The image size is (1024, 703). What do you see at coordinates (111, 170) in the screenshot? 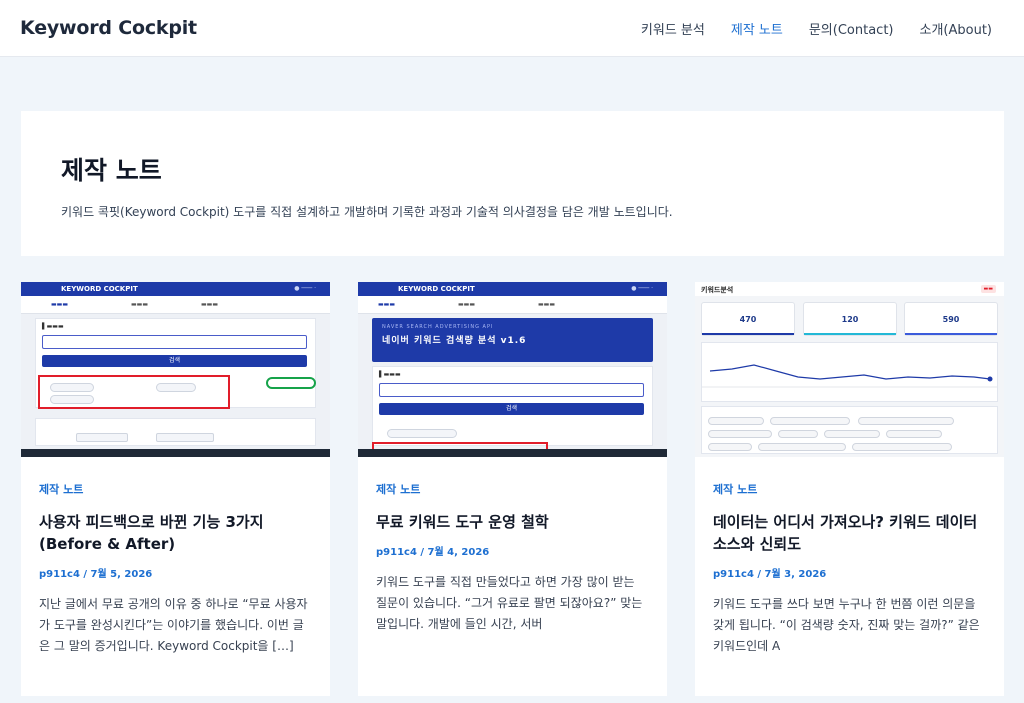
I see `page-title: 제작 노트` at bounding box center [111, 170].